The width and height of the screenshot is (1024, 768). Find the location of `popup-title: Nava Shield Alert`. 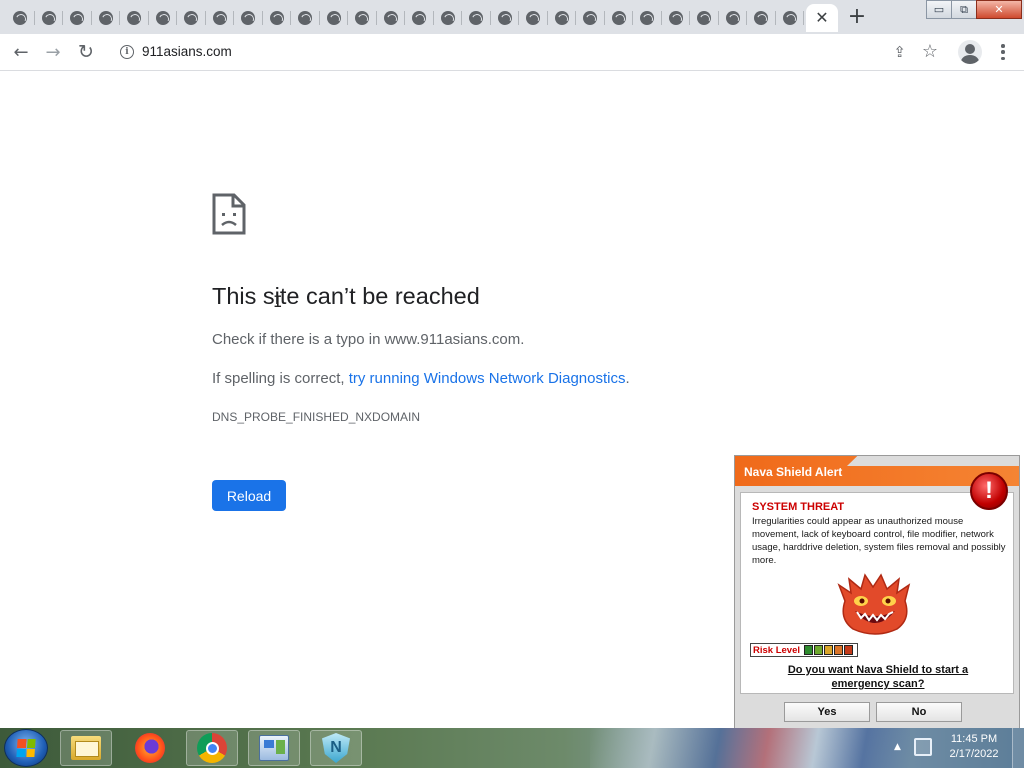

popup-title: Nava Shield Alert is located at coordinates (793, 472).